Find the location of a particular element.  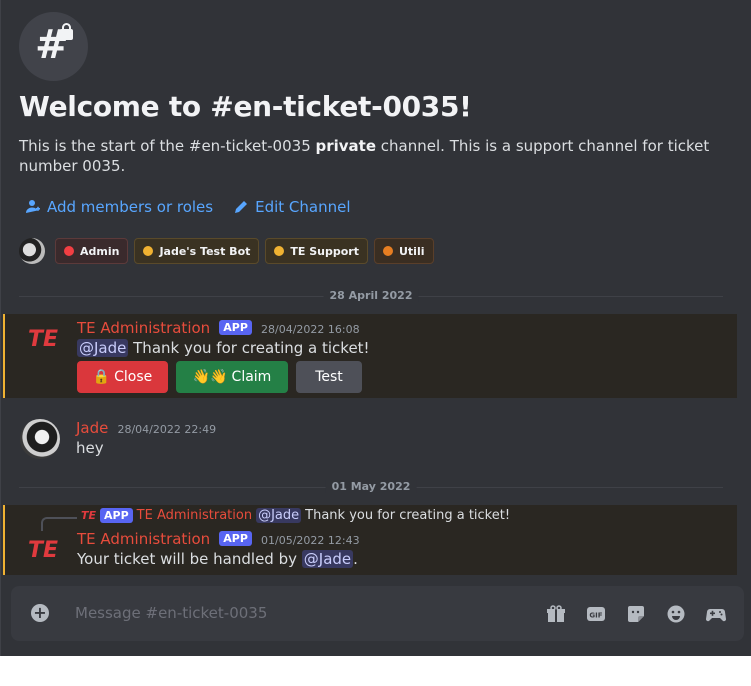

reply-mention: @Jade is located at coordinates (279, 515).